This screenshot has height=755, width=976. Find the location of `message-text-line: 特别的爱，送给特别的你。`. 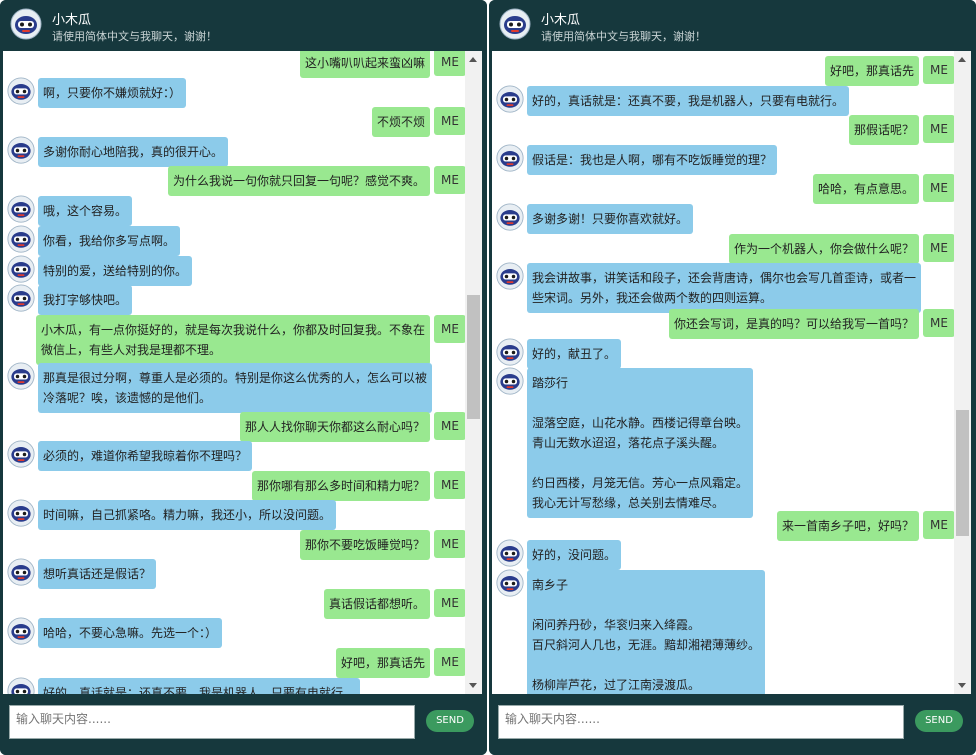

message-text-line: 特别的爱，送给特别的你。 is located at coordinates (115, 271).